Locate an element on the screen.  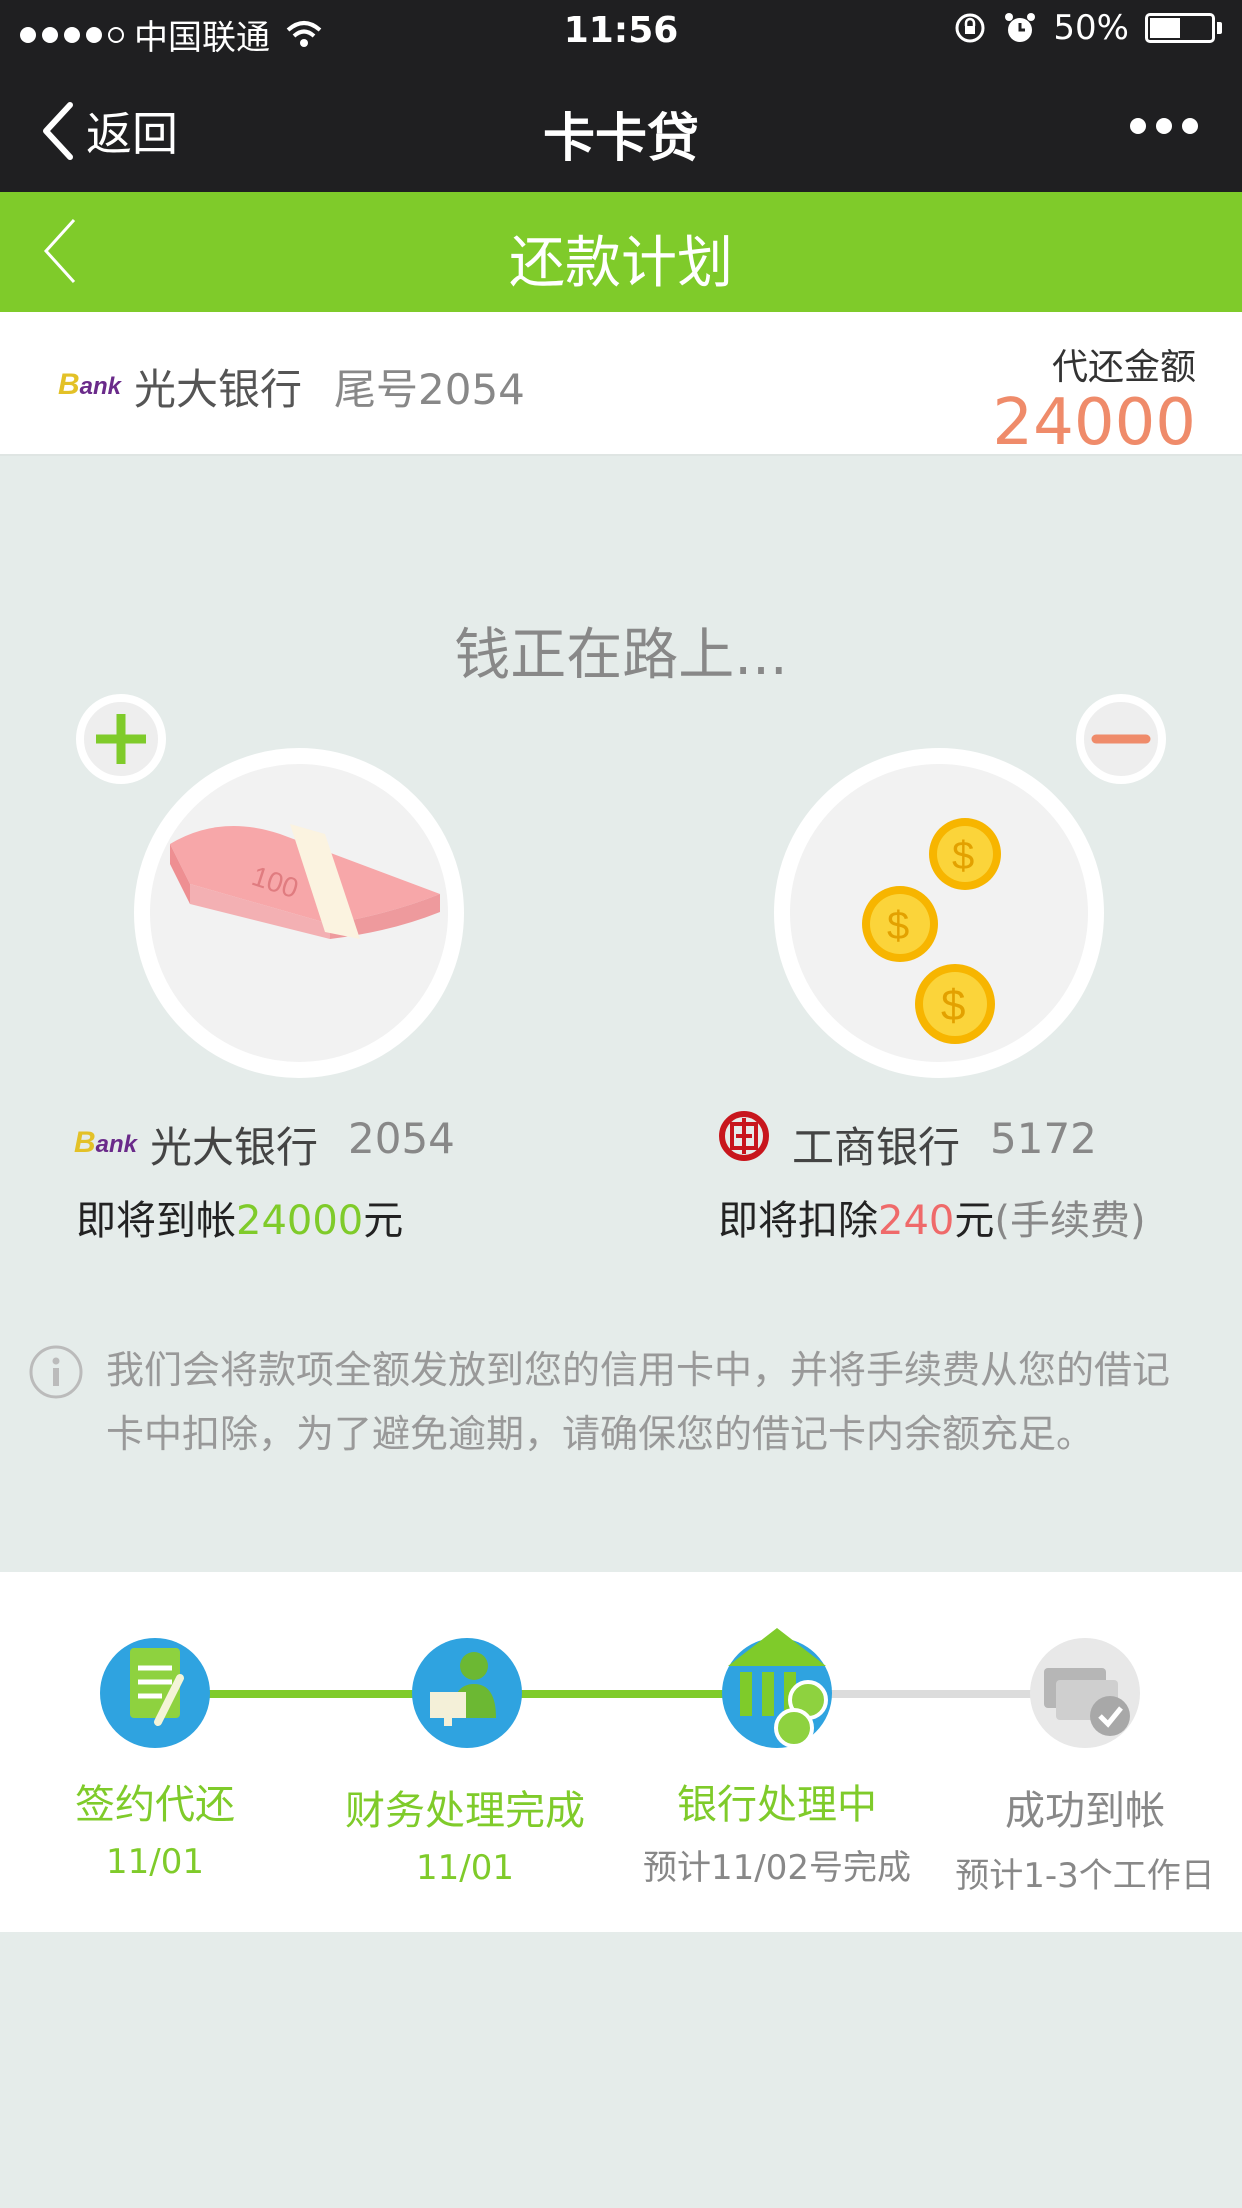
outgoing-card-number: 5172 is located at coordinates (1043, 1138).